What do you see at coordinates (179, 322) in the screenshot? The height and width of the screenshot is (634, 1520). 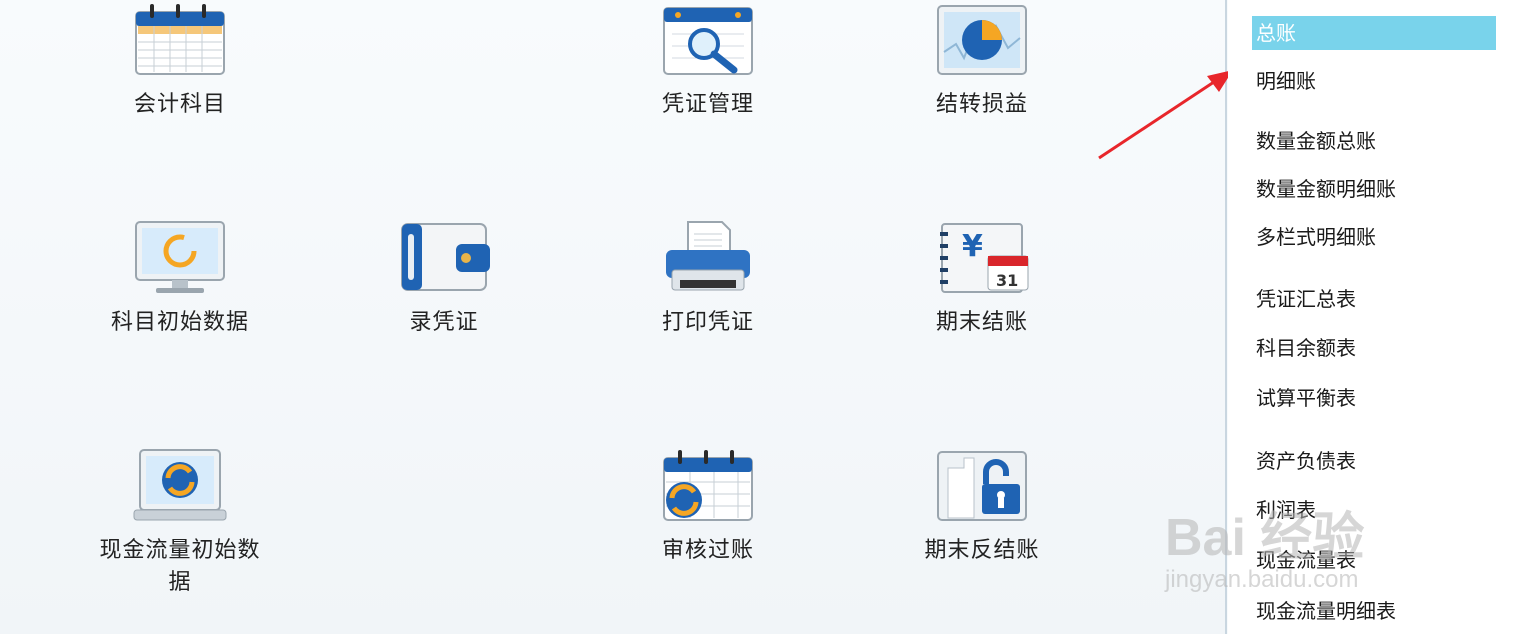 I see `tile-label: 科目初始数据` at bounding box center [179, 322].